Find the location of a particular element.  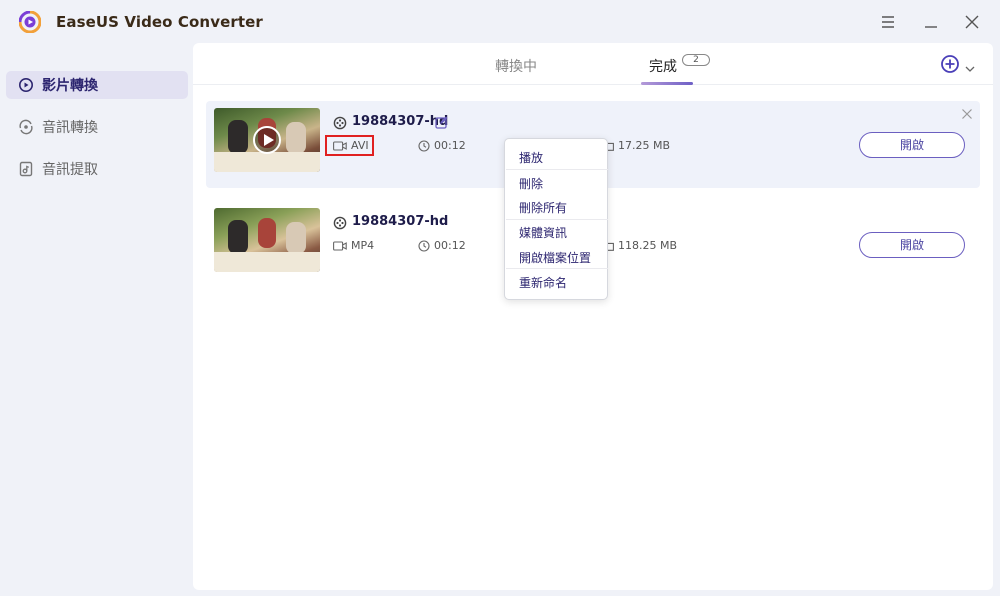

add-options-dropdown is located at coordinates (970, 65).